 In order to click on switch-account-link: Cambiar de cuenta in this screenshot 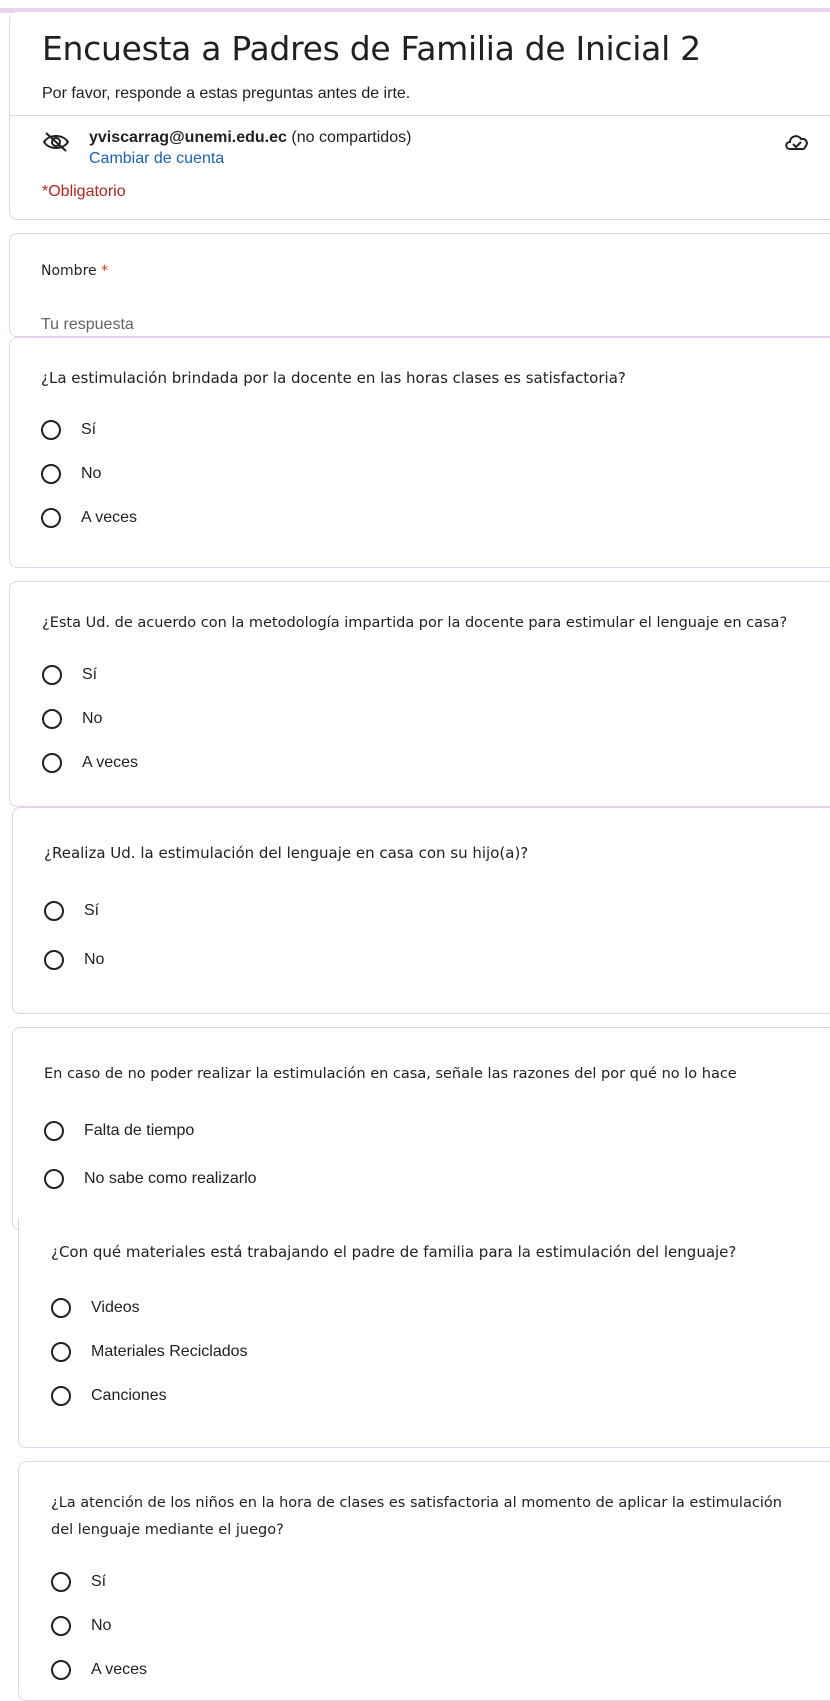, I will do `click(156, 159)`.